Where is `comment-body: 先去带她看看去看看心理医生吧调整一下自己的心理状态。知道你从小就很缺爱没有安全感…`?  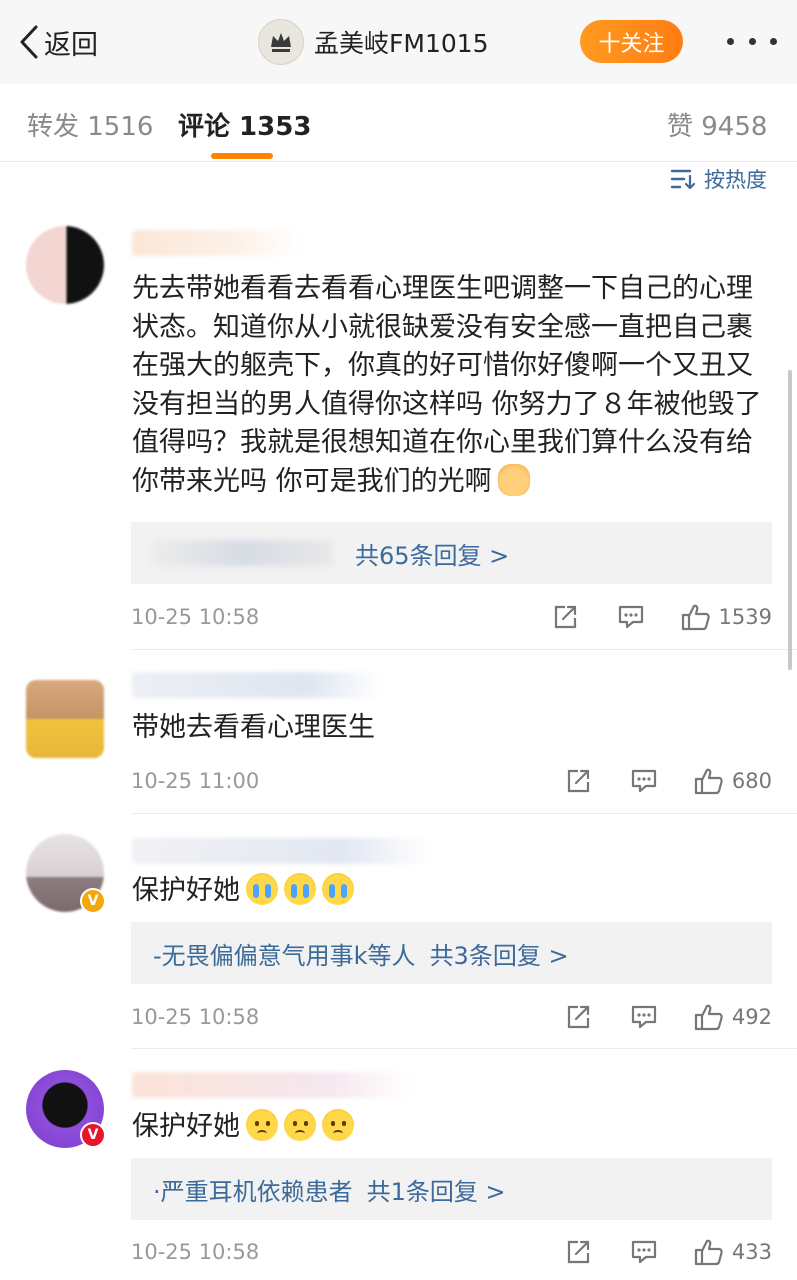 comment-body: 先去带她看看去看看心理医生吧调整一下自己的心理状态。知道你从小就很缺爱没有安全感… is located at coordinates (447, 385).